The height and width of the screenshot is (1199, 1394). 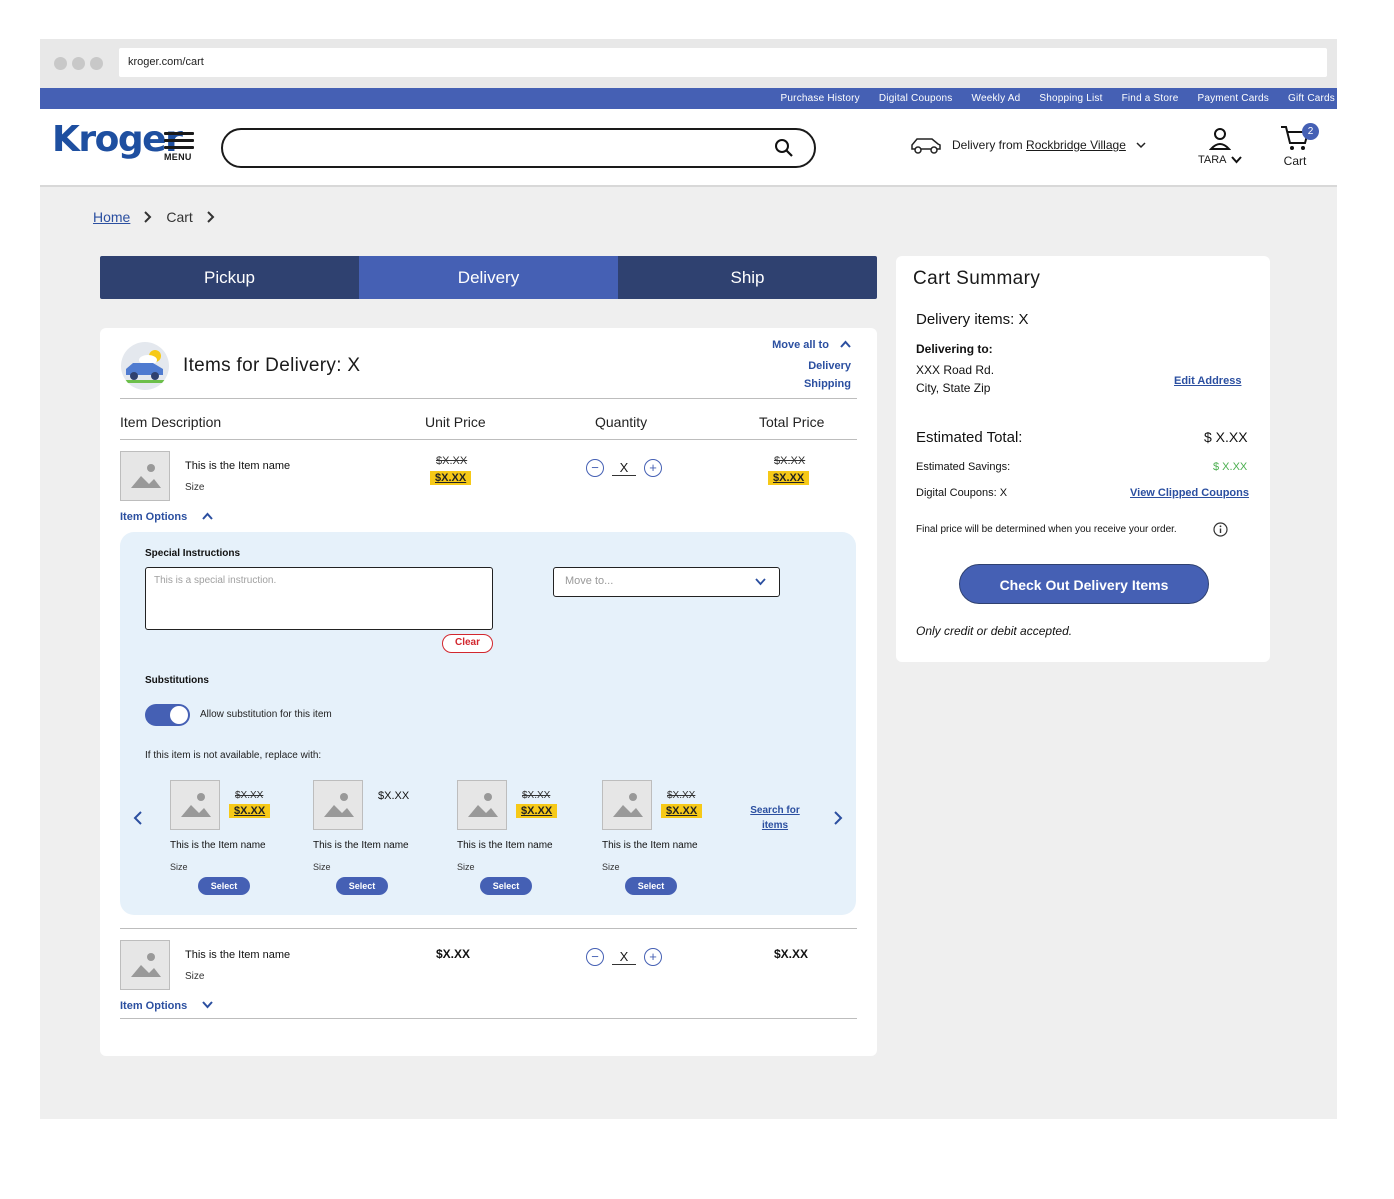 I want to click on toggle-knob, so click(x=179, y=715).